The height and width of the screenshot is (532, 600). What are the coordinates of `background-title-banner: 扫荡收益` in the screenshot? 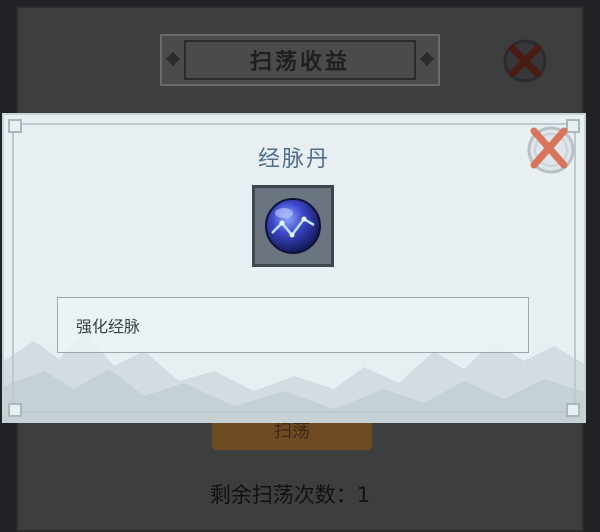 It's located at (300, 60).